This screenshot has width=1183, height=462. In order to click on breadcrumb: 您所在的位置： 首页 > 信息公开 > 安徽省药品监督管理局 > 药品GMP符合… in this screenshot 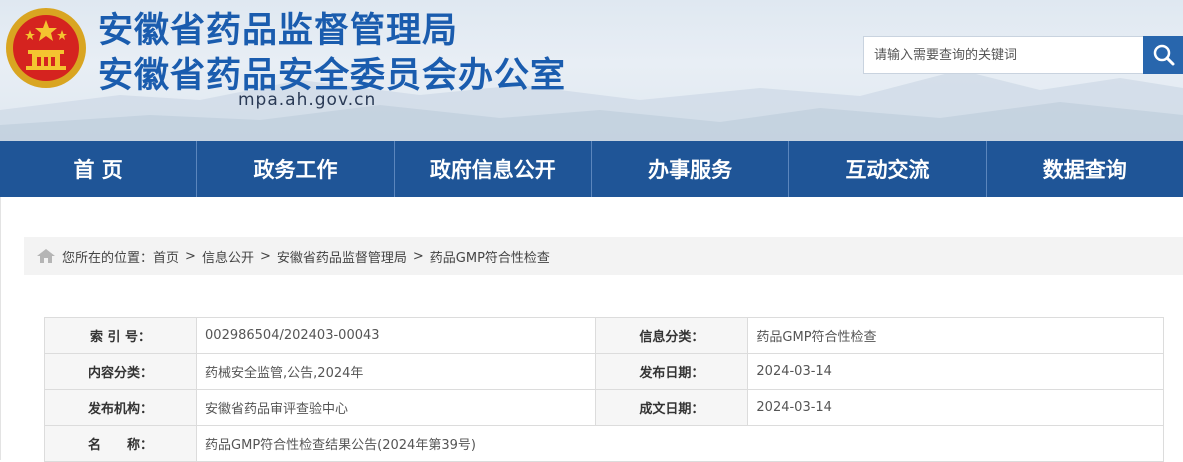, I will do `click(603, 256)`.